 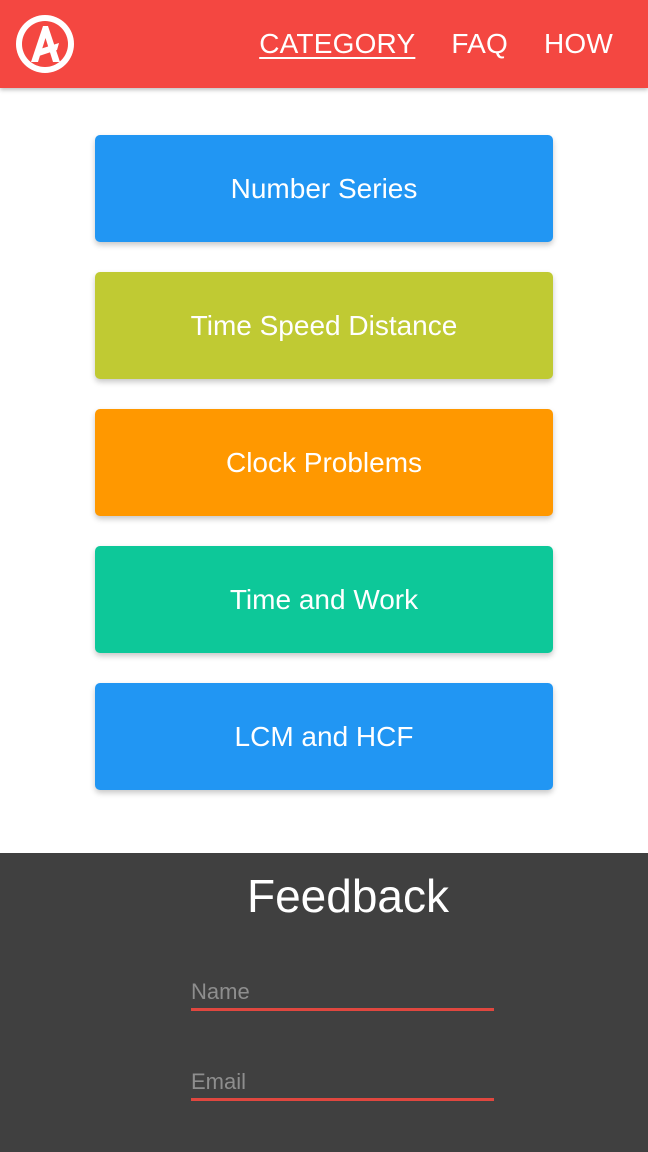 I want to click on top-app-bar: CATEGORY FAQ HOW, so click(x=324, y=44).